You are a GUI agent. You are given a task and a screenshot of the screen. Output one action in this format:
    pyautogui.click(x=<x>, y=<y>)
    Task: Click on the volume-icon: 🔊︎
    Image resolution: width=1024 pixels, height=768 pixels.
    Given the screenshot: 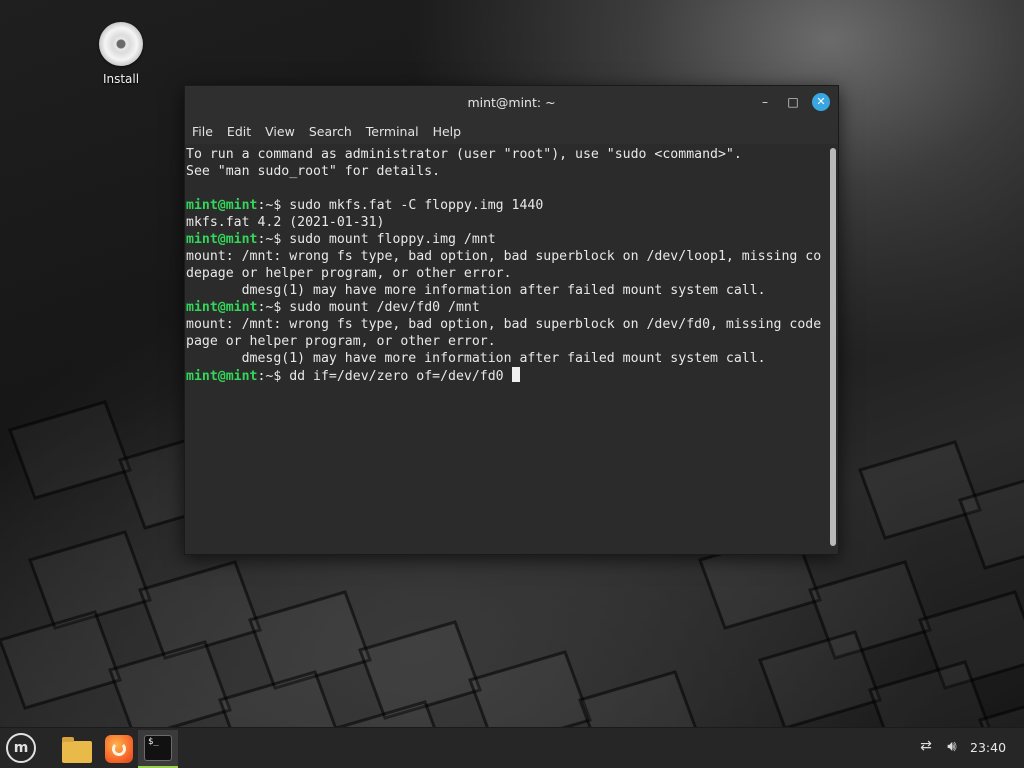 What is the action you would take?
    pyautogui.click(x=952, y=747)
    